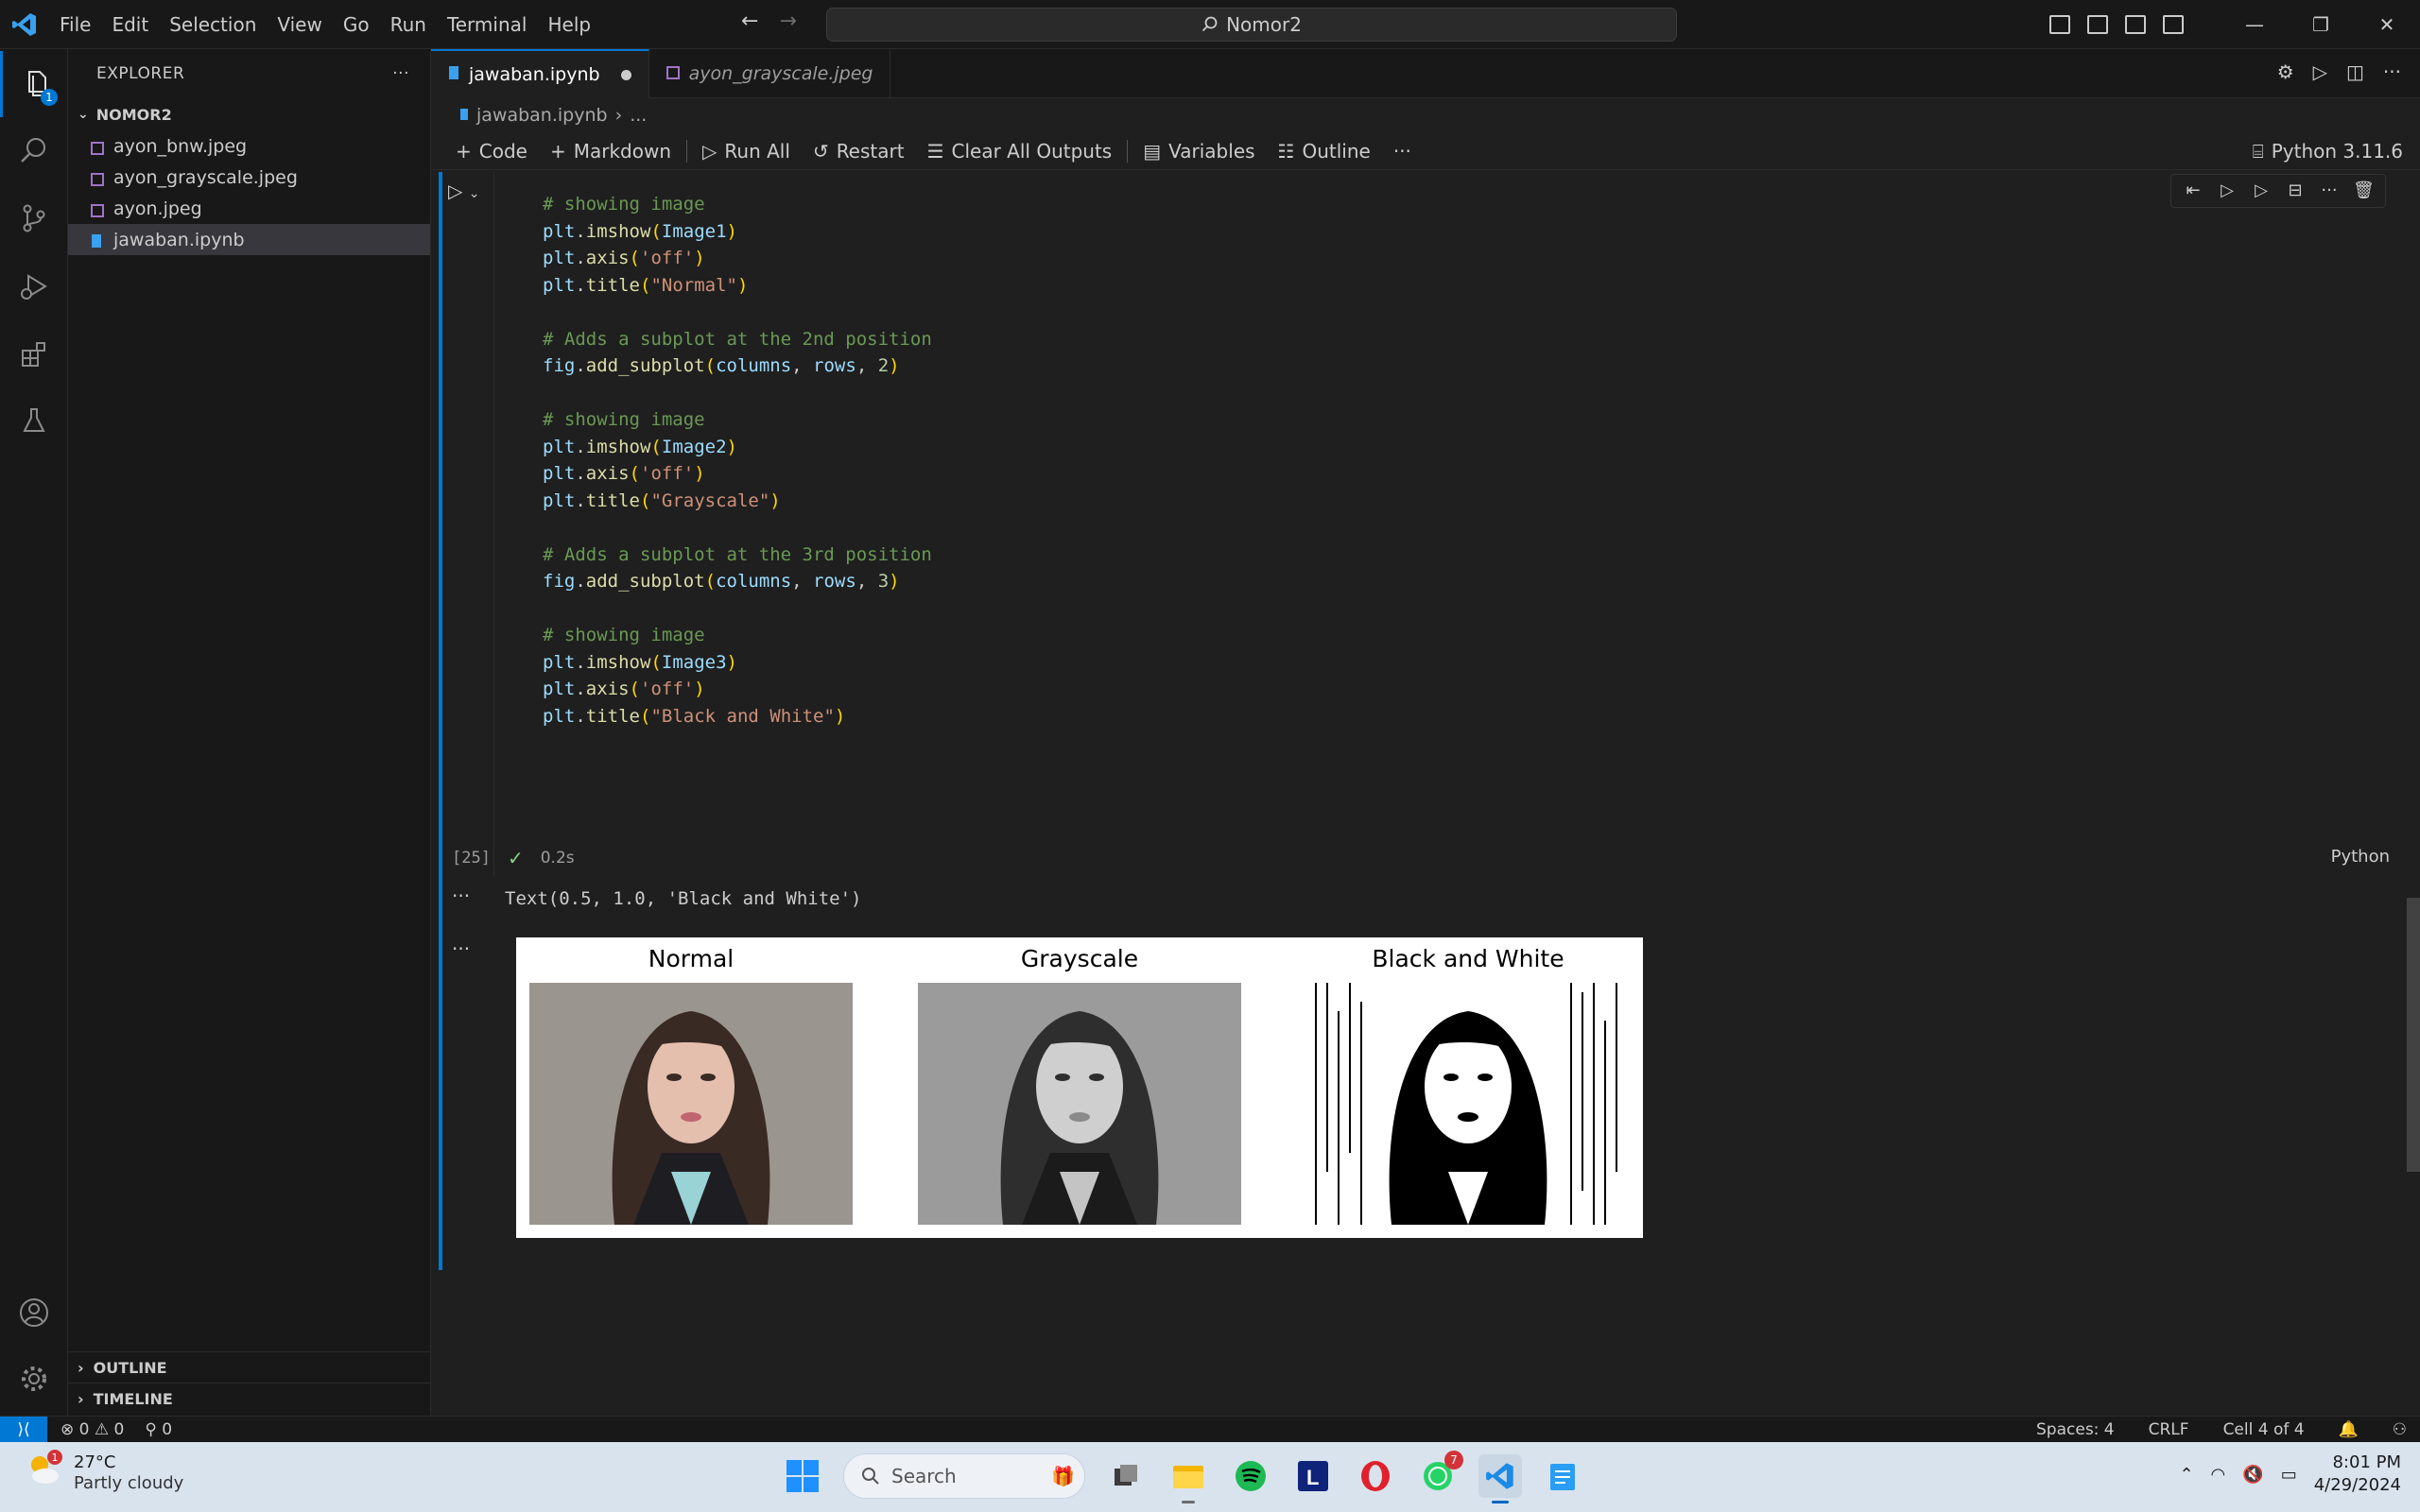 Image resolution: width=2420 pixels, height=1512 pixels. Describe the element at coordinates (2264, 1429) in the screenshot. I see `cell-position-status: Cell 4 of 4` at that location.